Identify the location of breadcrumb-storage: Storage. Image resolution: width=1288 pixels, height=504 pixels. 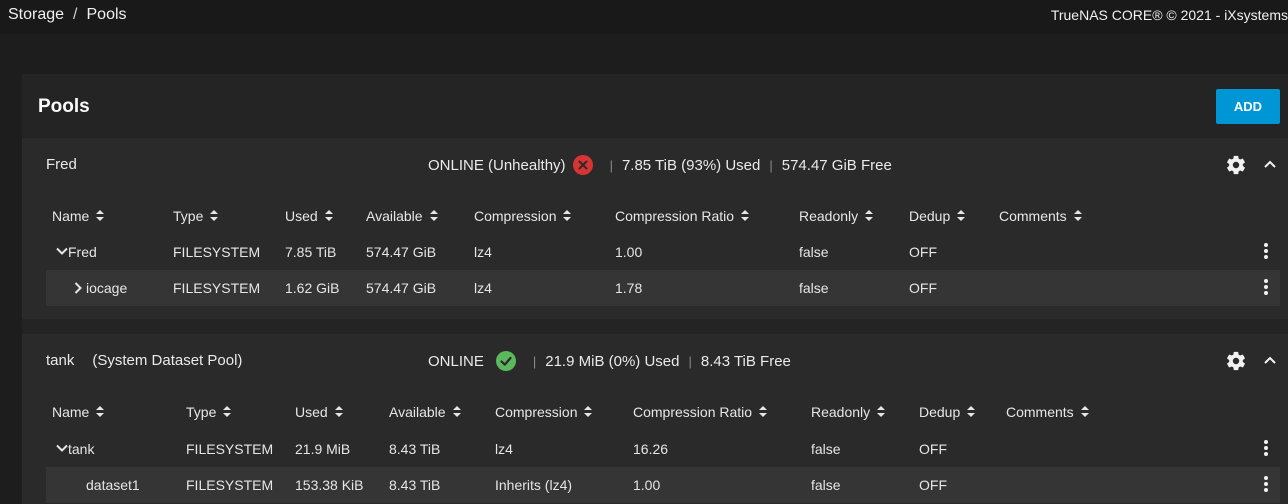
(36, 14).